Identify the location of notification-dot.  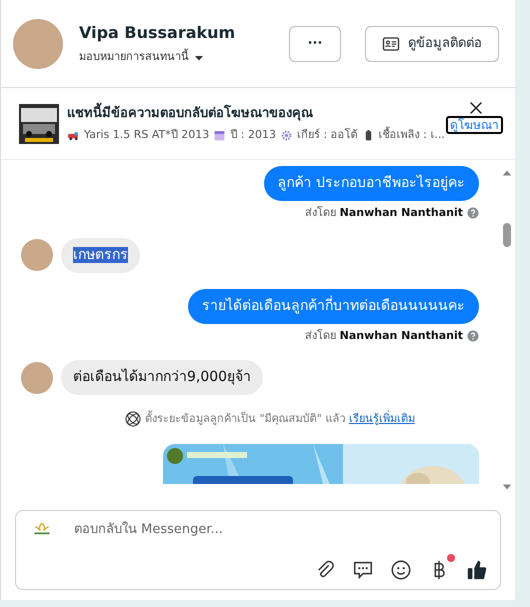
(451, 558).